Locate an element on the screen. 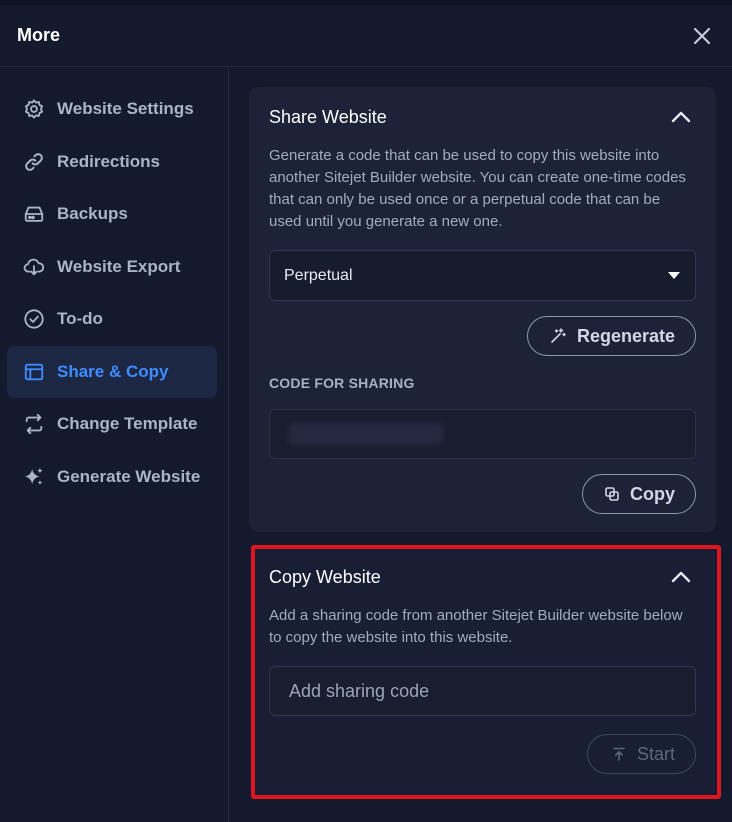  start-label: Start is located at coordinates (655, 753).